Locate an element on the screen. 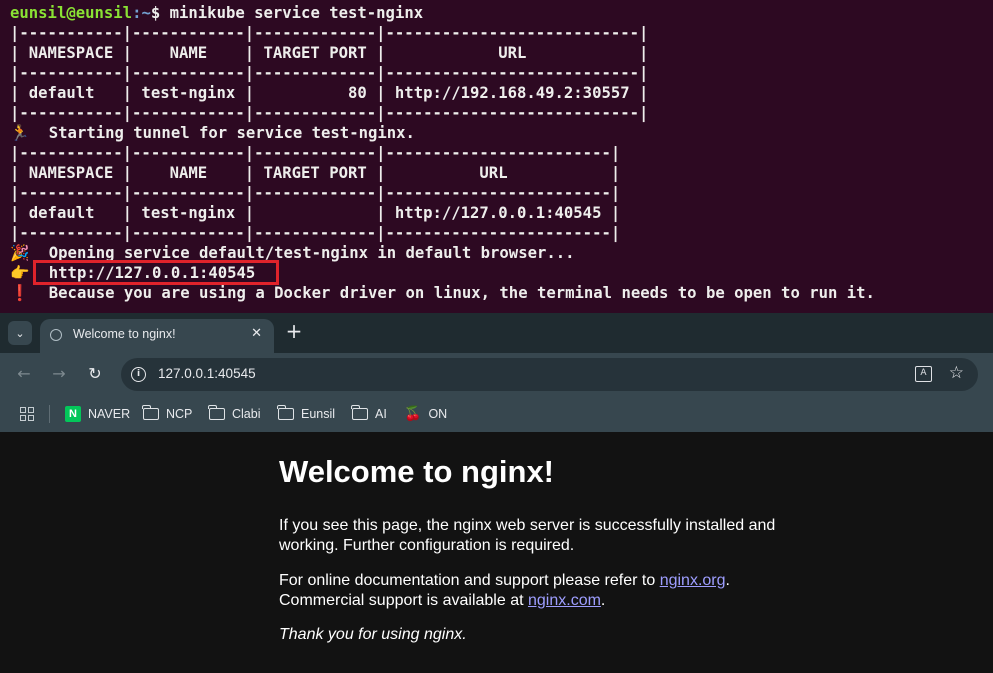  bookmark-ai: AI is located at coordinates (369, 414).